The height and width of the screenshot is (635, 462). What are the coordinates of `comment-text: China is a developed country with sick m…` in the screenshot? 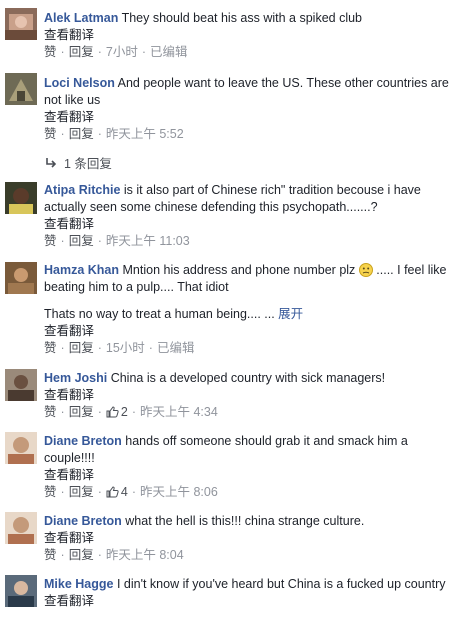 It's located at (248, 378).